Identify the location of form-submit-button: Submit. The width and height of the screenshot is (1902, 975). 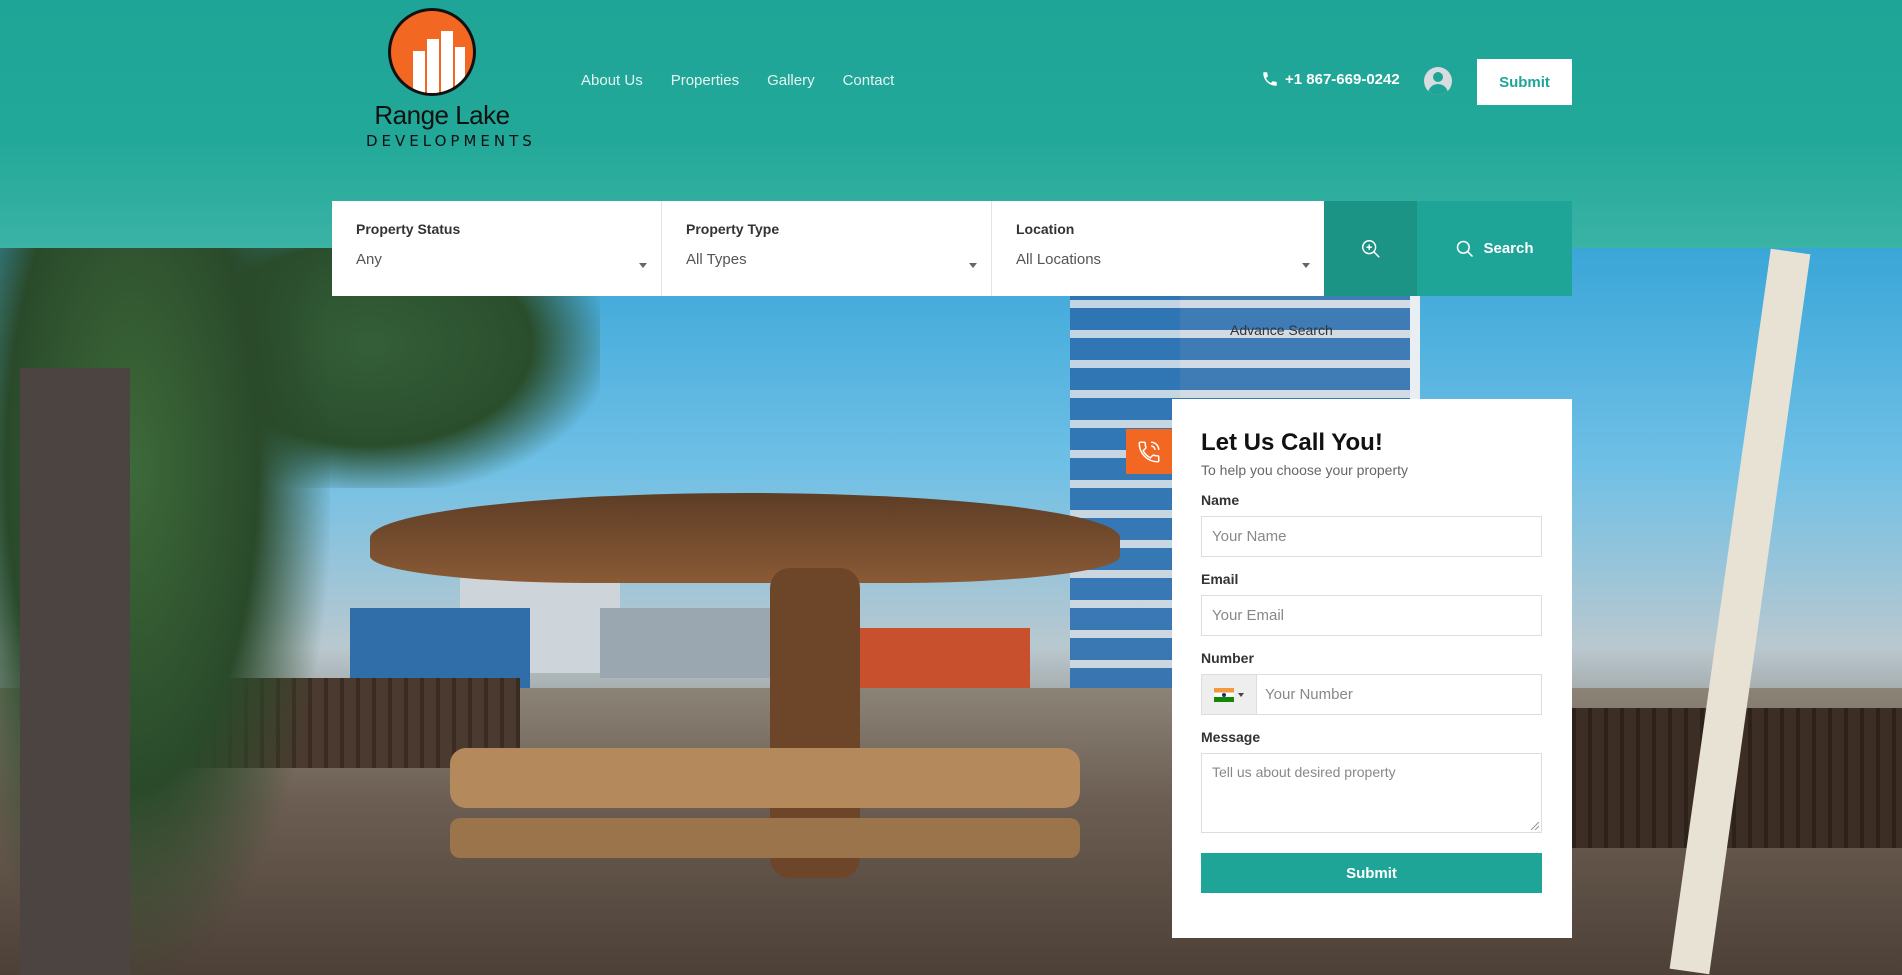
(1371, 873).